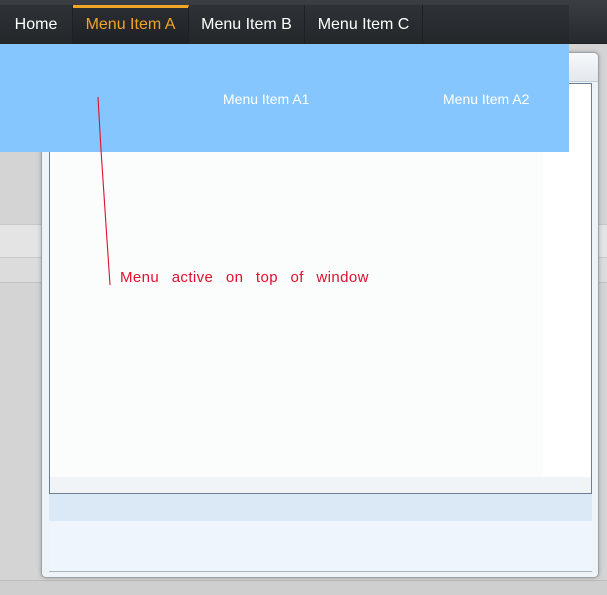 The width and height of the screenshot is (607, 595). What do you see at coordinates (496, 24) in the screenshot?
I see `navbar-filler` at bounding box center [496, 24].